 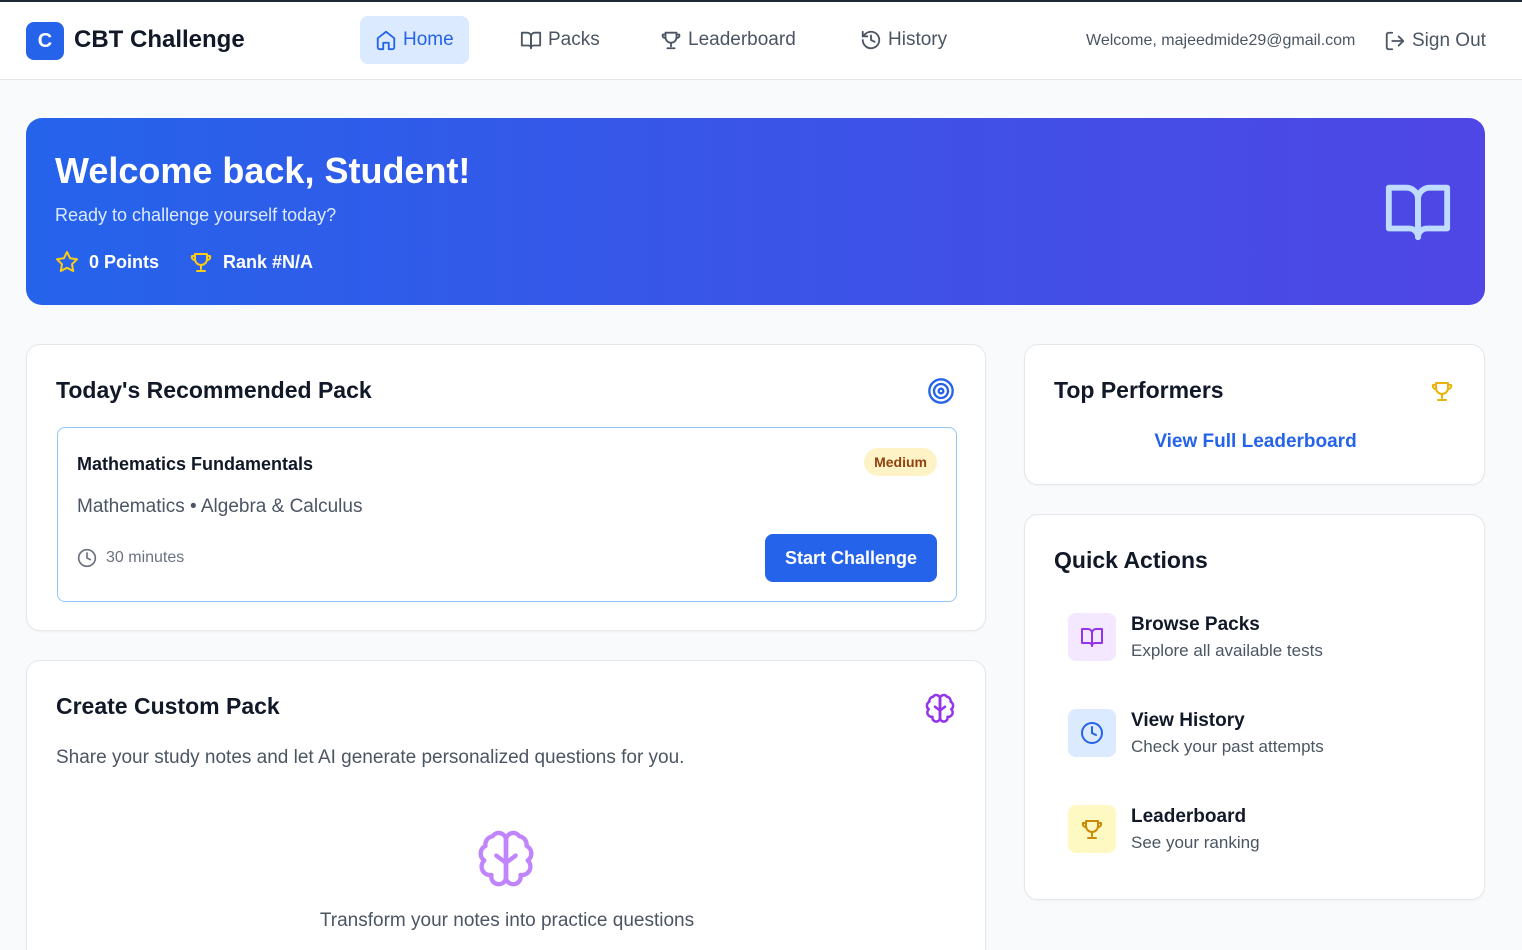 What do you see at coordinates (1131, 560) in the screenshot?
I see `quick-actions-title: Quick Actions` at bounding box center [1131, 560].